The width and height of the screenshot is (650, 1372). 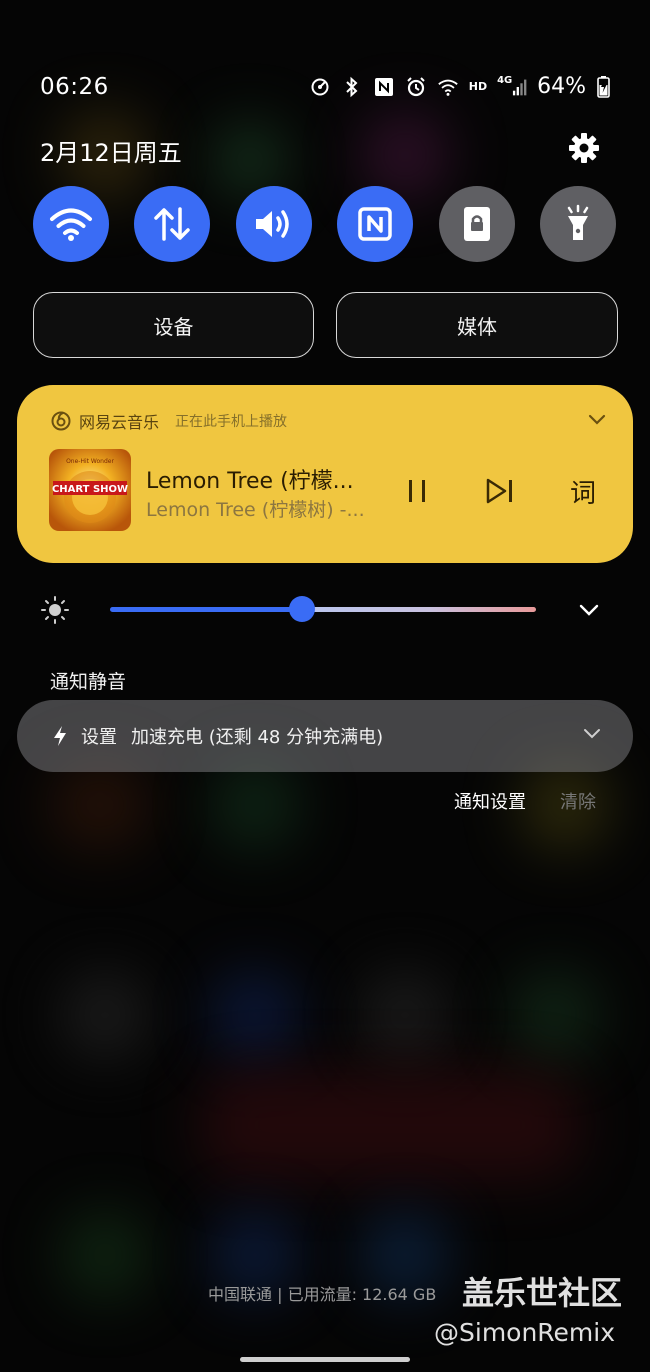 I want to click on alarm-icon, so click(x=416, y=87).